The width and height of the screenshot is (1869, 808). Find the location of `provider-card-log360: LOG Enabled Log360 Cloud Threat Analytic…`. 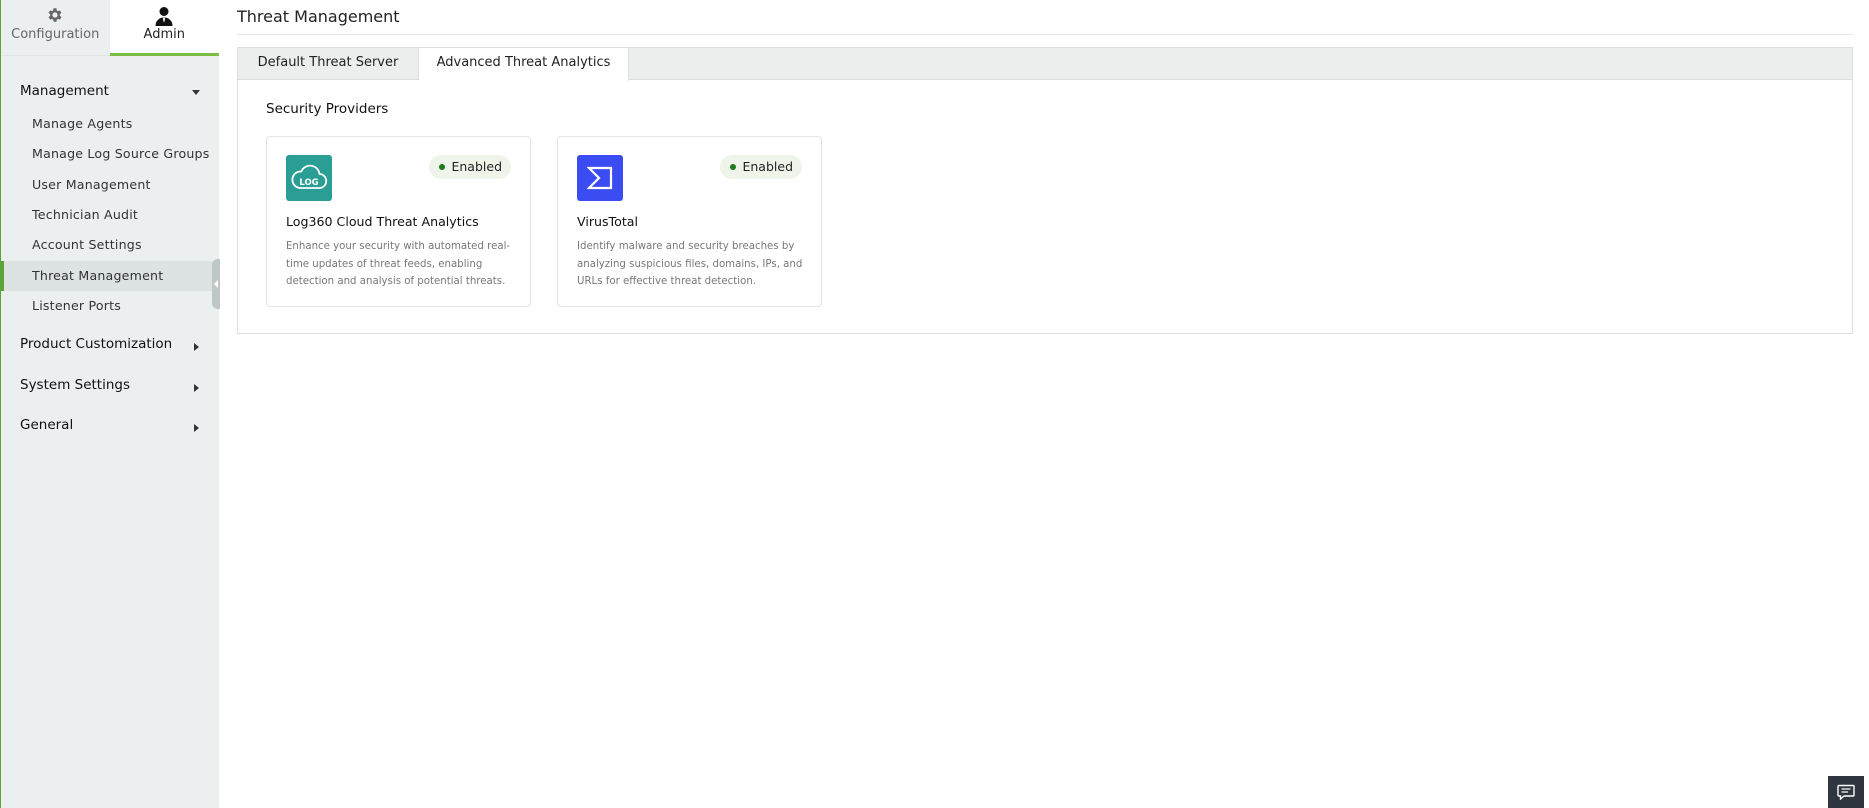

provider-card-log360: LOG Enabled Log360 Cloud Threat Analytic… is located at coordinates (398, 221).